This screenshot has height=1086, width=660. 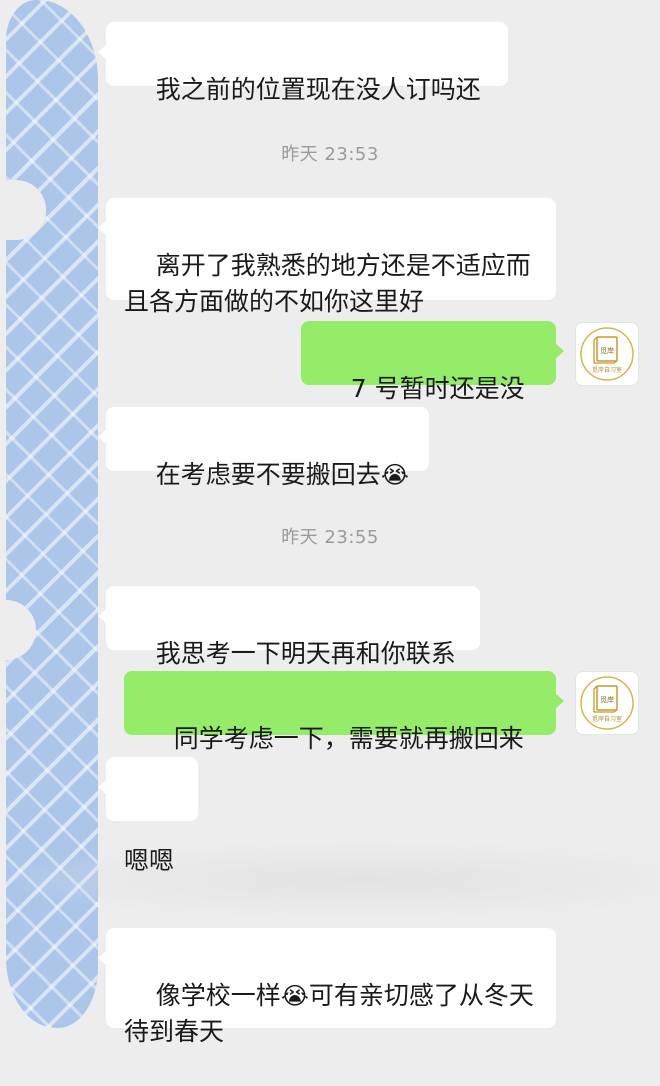 I want to click on incoming-message: 离开了我熟悉的地方还是不适应而 且各方面做的不如你这里好, so click(x=327, y=257).